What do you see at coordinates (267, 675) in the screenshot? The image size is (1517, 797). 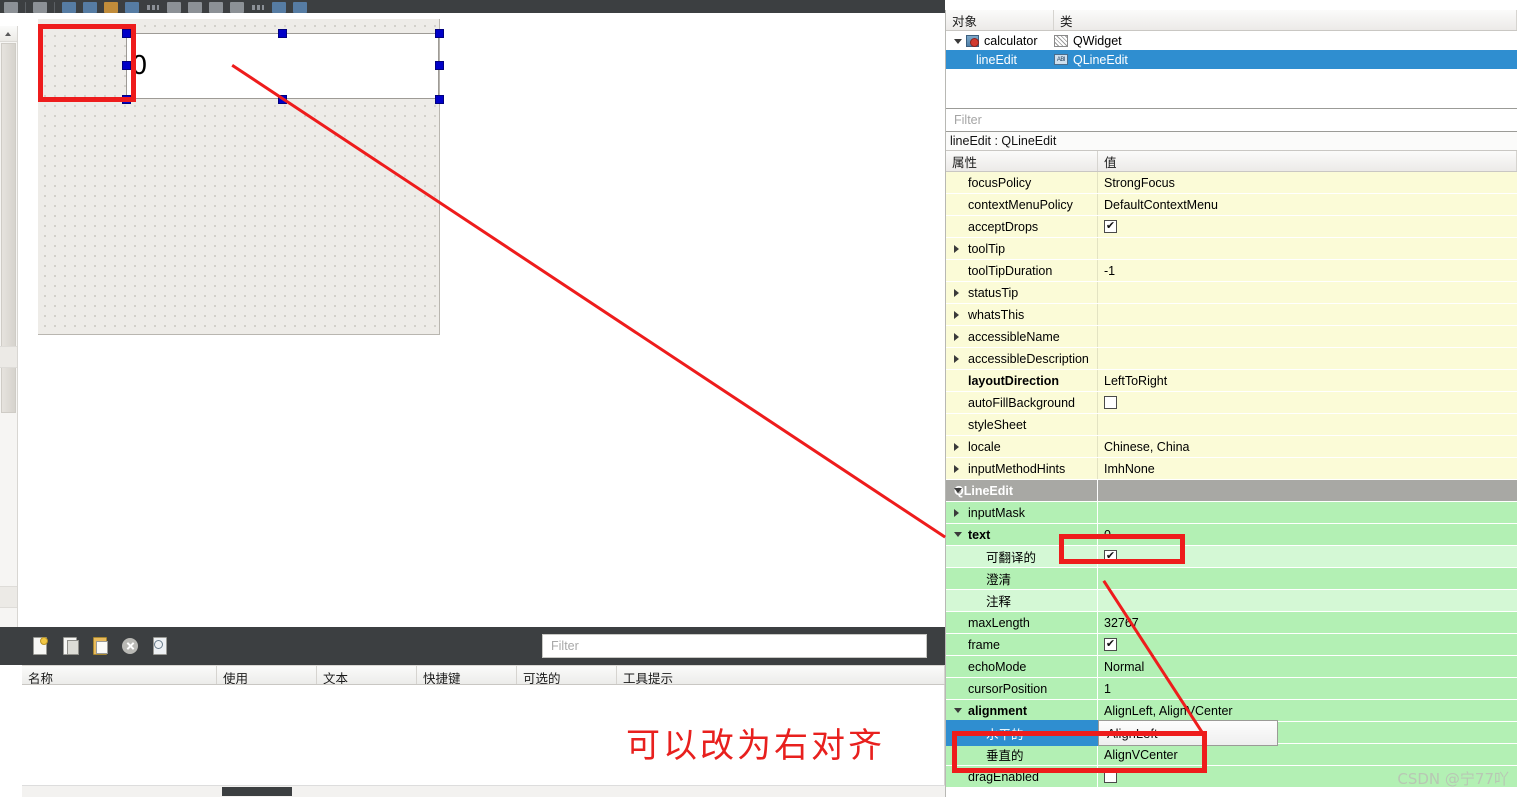 I see `action-col-used: 使用` at bounding box center [267, 675].